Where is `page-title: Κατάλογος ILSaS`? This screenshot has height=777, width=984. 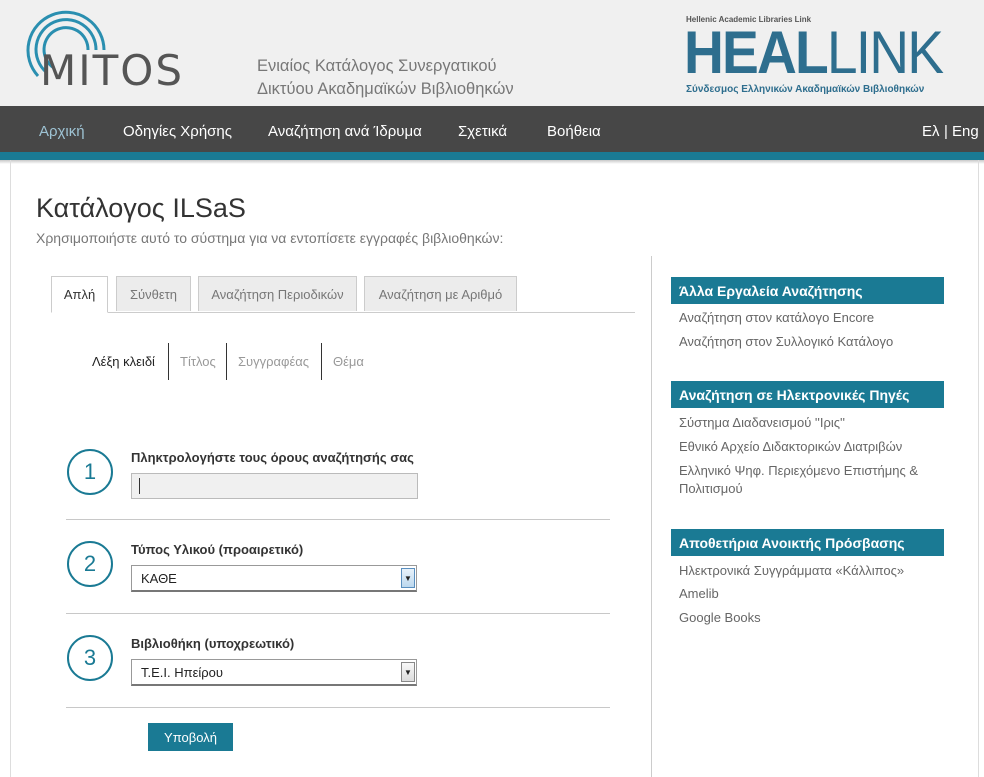 page-title: Κατάλογος ILSaS is located at coordinates (141, 208).